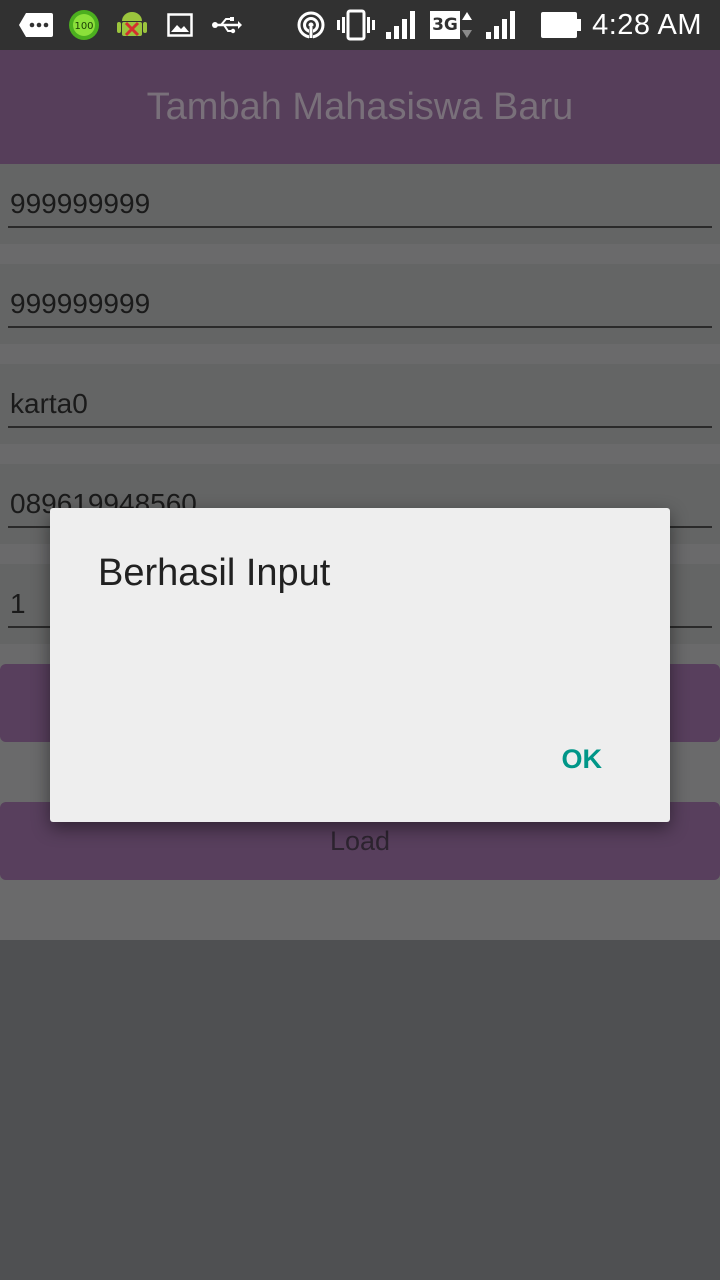 The width and height of the screenshot is (720, 1280). Describe the element at coordinates (561, 25) in the screenshot. I see `battery-icon` at that location.